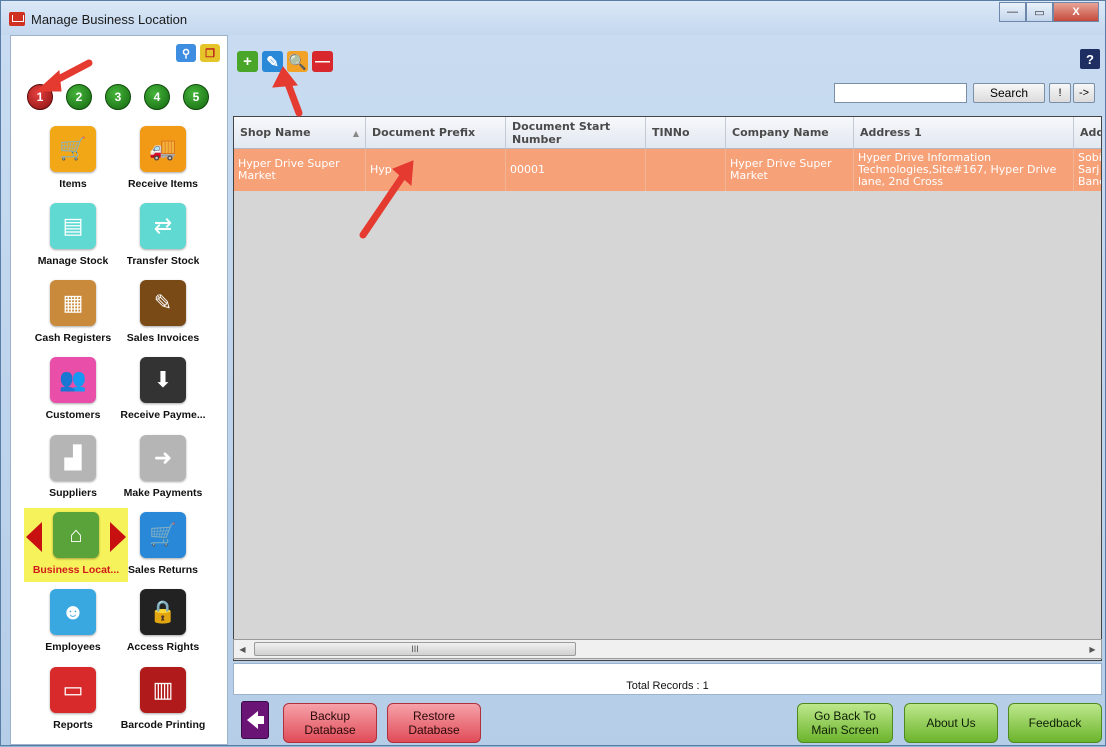 This screenshot has width=1106, height=747. I want to click on invoice-icon: ✎, so click(163, 303).